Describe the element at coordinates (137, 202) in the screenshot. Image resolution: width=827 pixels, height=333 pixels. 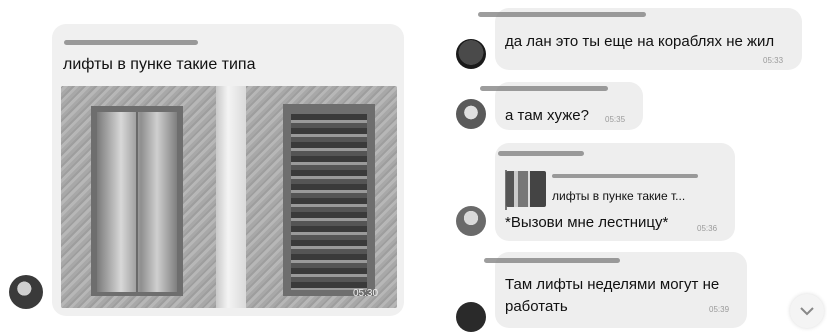
I see `door-seam` at that location.